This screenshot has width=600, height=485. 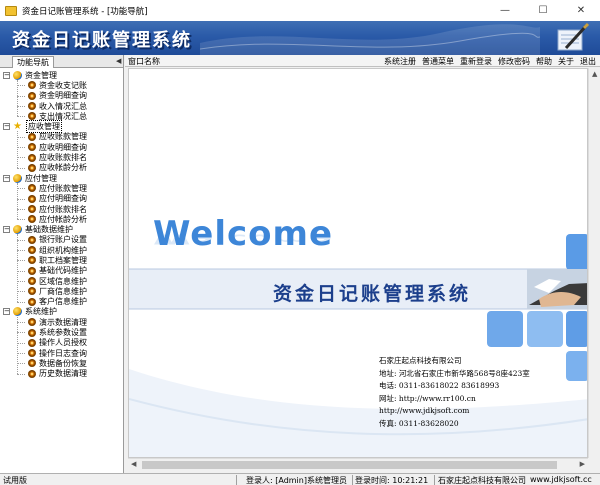 I want to click on status-edition: 试用版, so click(x=15, y=480).